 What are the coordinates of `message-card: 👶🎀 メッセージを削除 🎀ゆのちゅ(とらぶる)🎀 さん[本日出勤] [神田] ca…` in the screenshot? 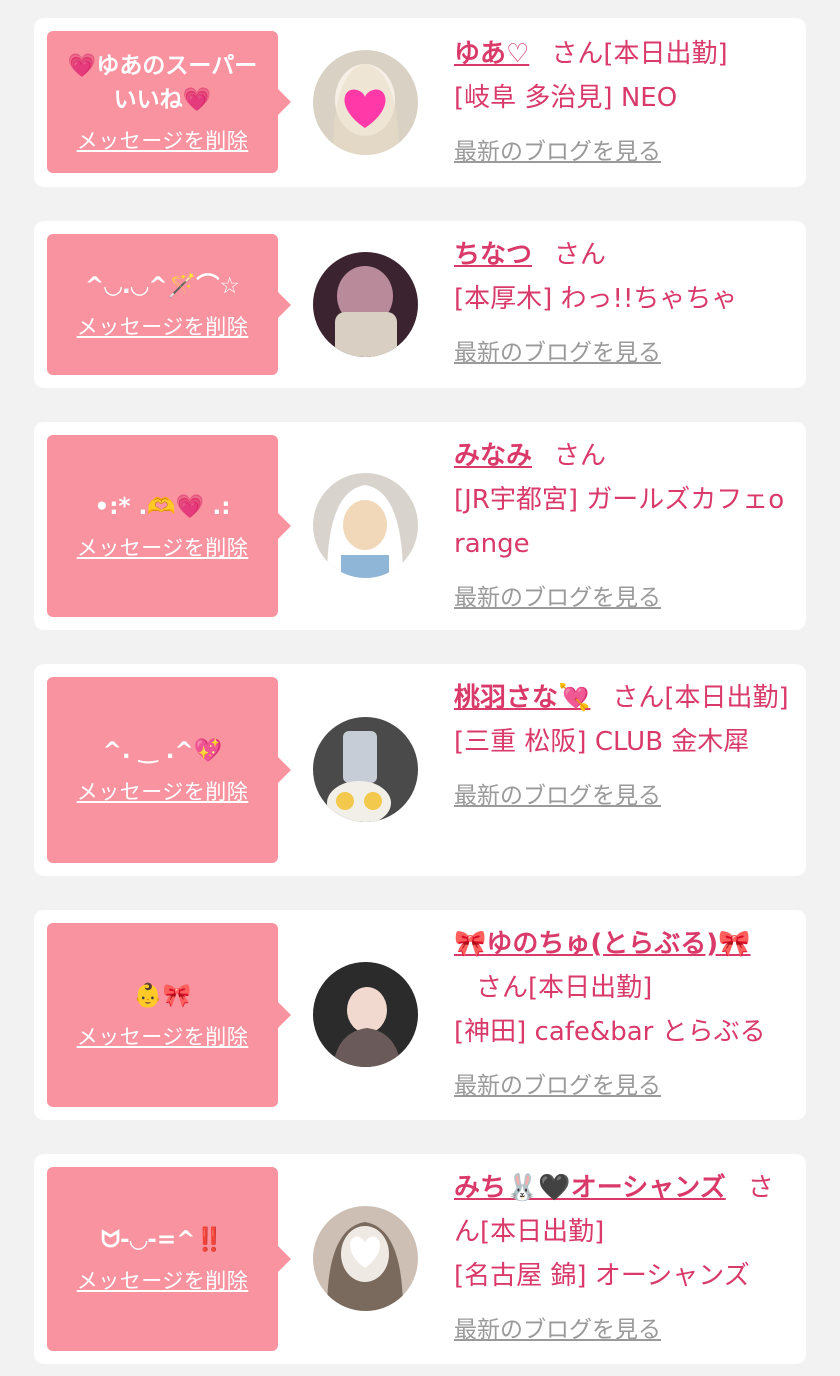 It's located at (420, 1015).